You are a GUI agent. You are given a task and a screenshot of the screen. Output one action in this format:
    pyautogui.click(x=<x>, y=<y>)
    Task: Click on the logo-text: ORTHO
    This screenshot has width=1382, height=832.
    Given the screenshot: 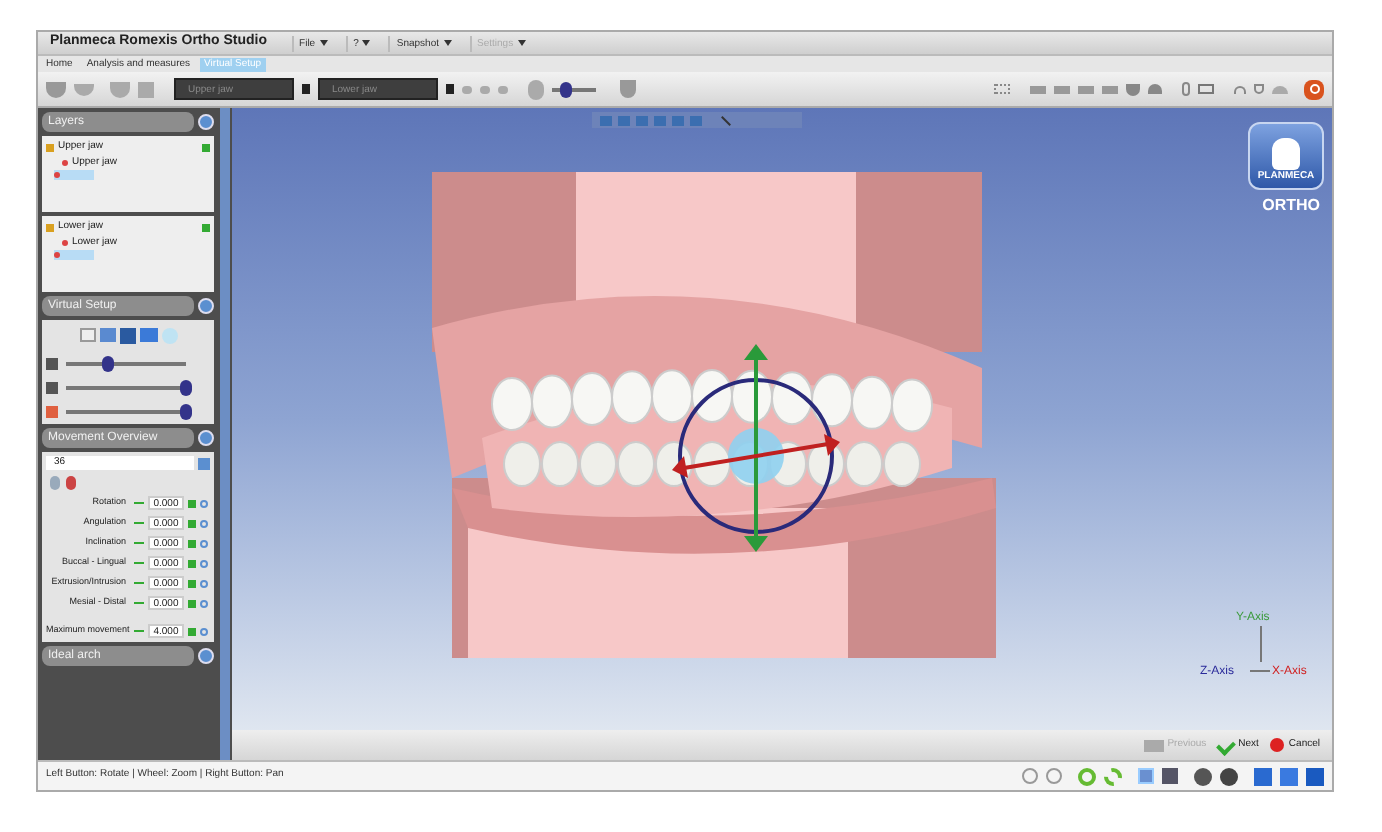 What is the action you would take?
    pyautogui.click(x=1291, y=206)
    